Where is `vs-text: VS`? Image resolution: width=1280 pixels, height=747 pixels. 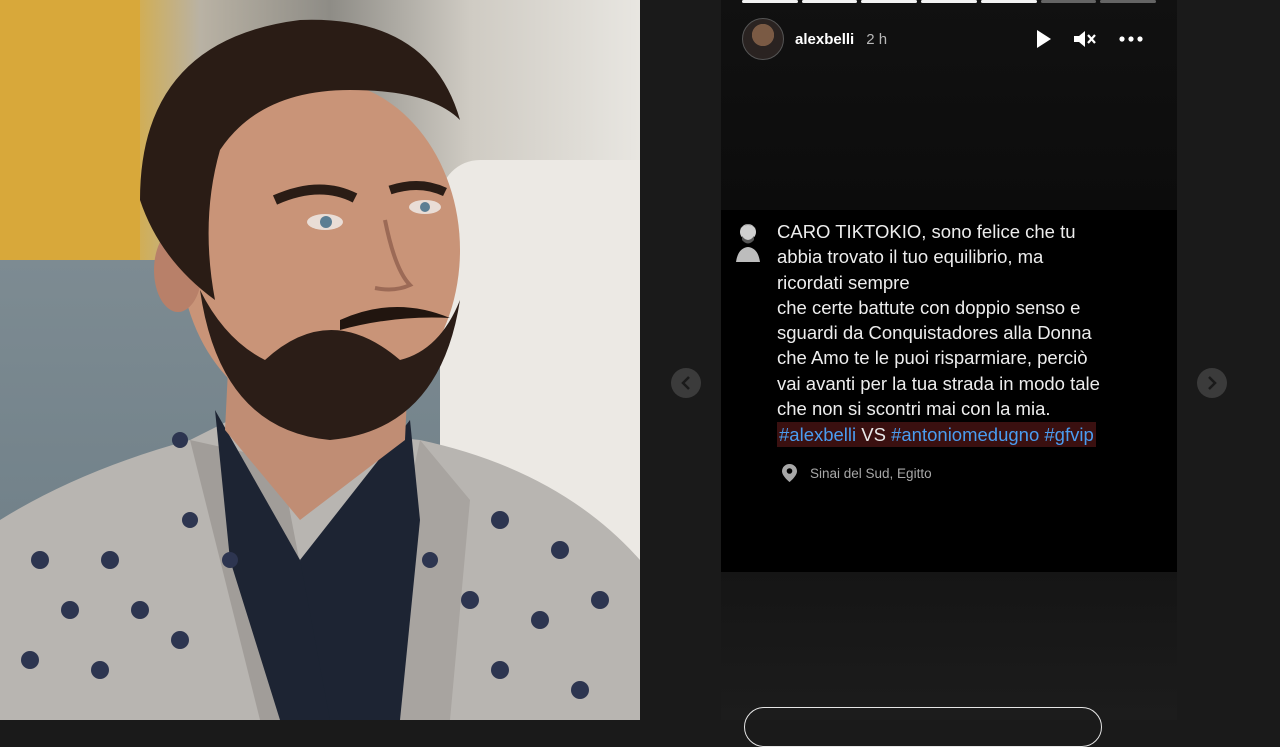
vs-text: VS is located at coordinates (873, 434).